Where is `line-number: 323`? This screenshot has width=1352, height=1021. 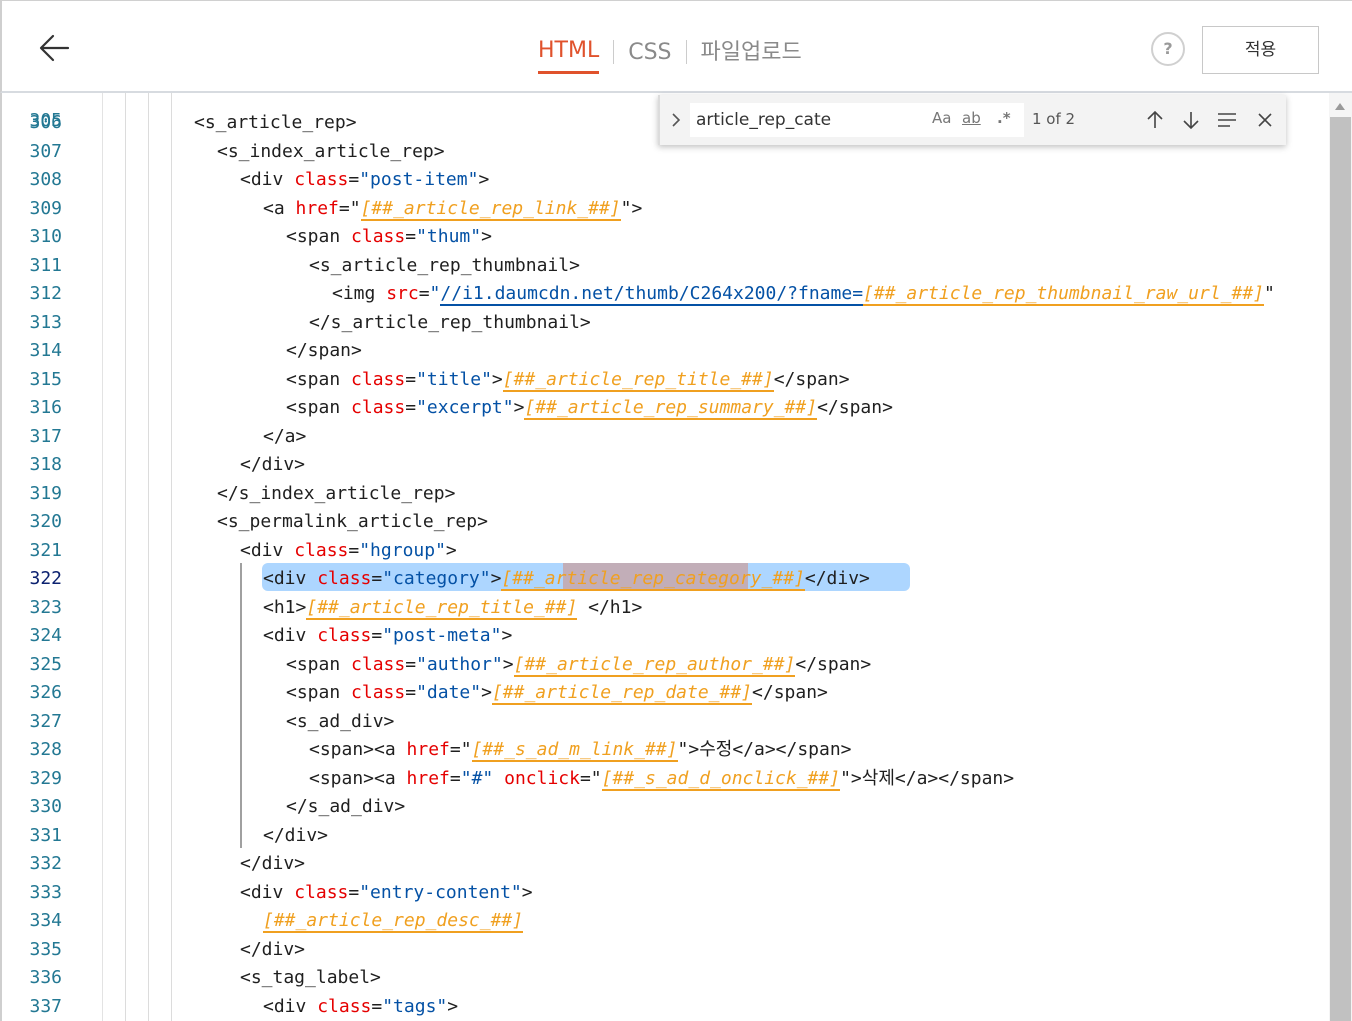 line-number: 323 is located at coordinates (45, 607).